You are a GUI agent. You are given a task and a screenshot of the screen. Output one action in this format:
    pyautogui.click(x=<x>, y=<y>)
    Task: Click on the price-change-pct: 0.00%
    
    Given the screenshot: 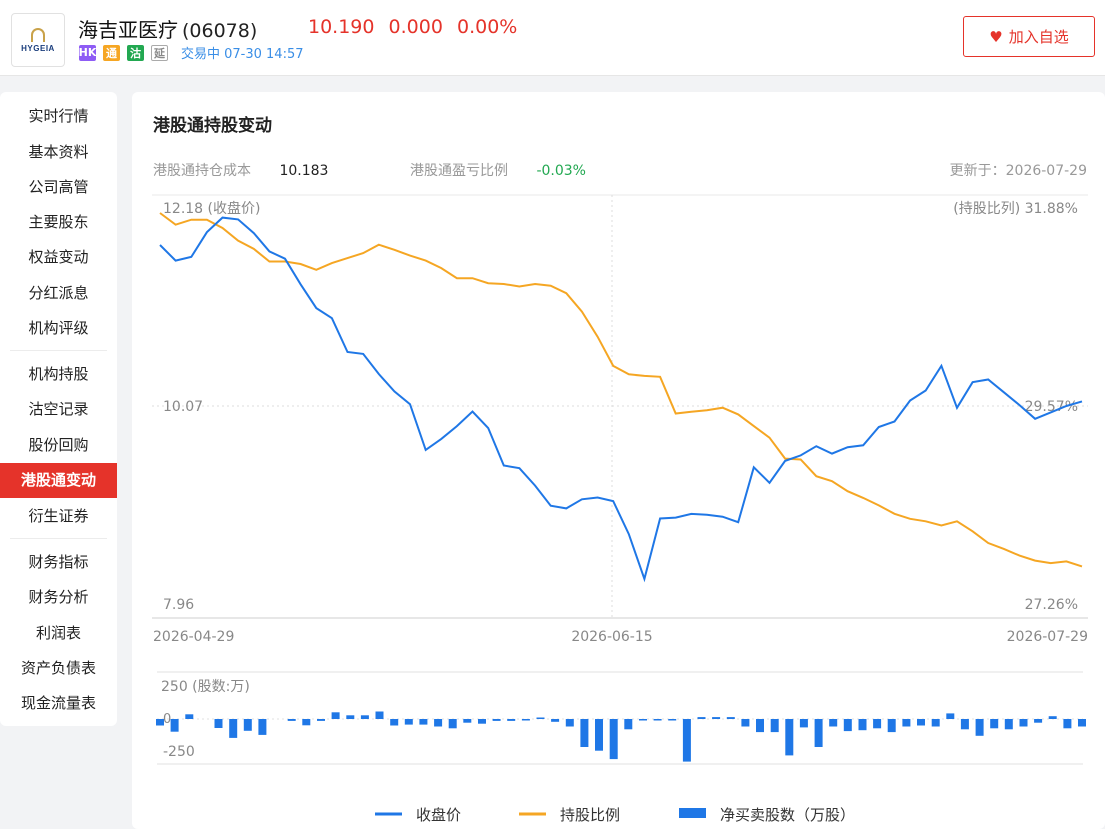 What is the action you would take?
    pyautogui.click(x=487, y=27)
    